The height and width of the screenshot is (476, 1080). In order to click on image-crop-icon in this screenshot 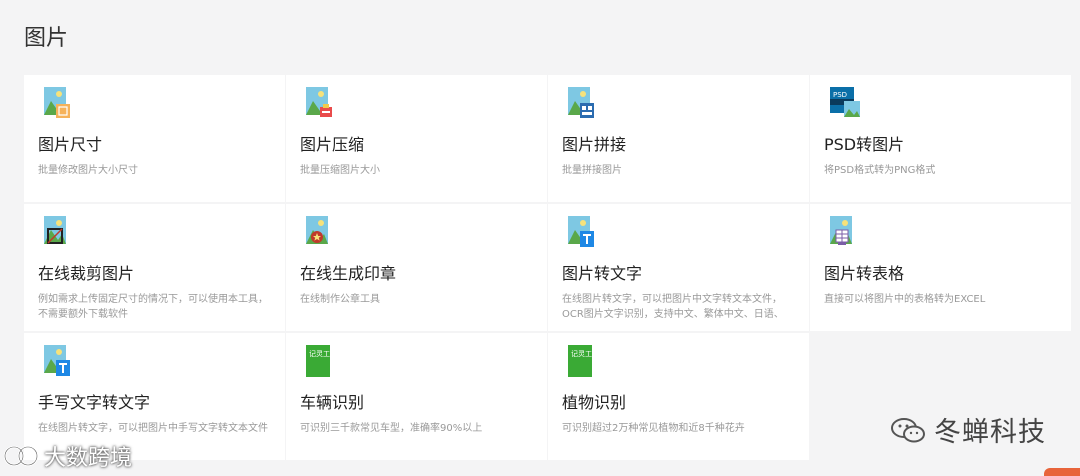, I will do `click(58, 233)`.